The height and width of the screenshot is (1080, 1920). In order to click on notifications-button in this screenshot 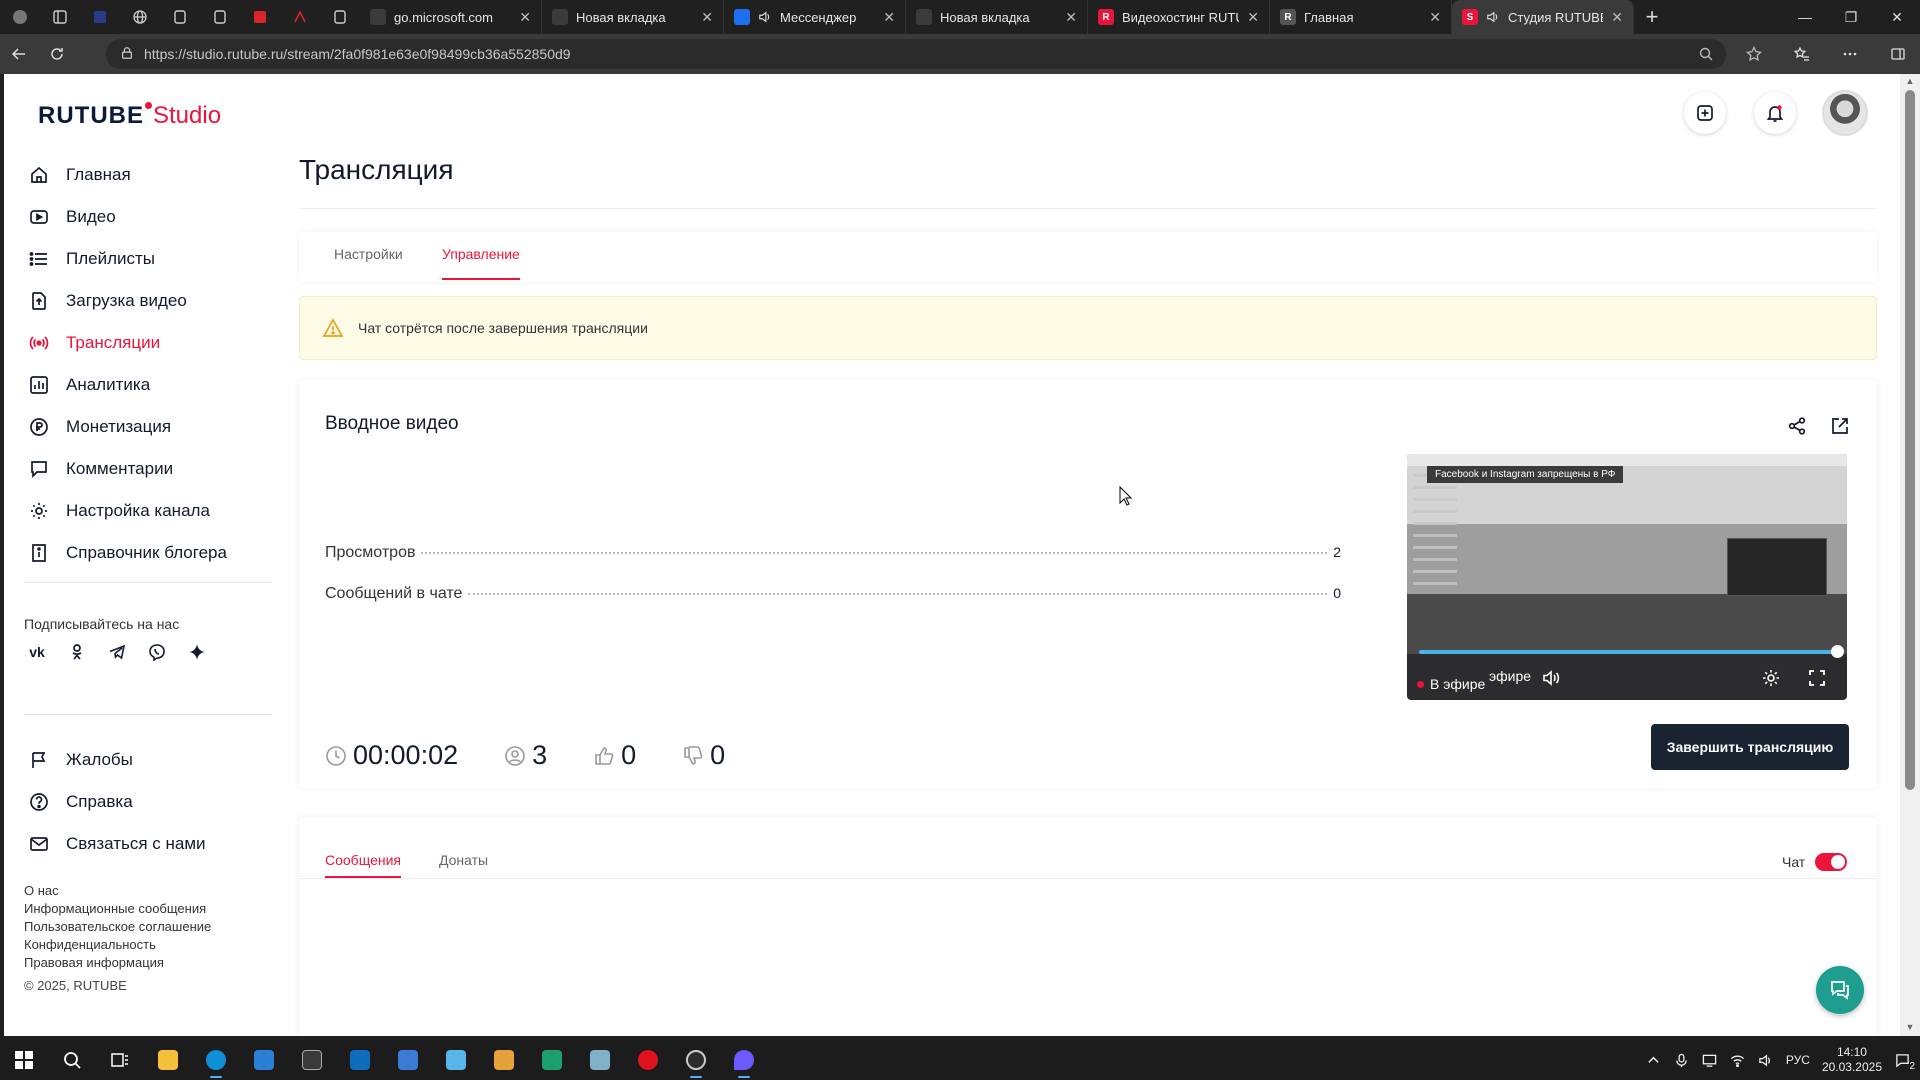, I will do `click(1775, 113)`.